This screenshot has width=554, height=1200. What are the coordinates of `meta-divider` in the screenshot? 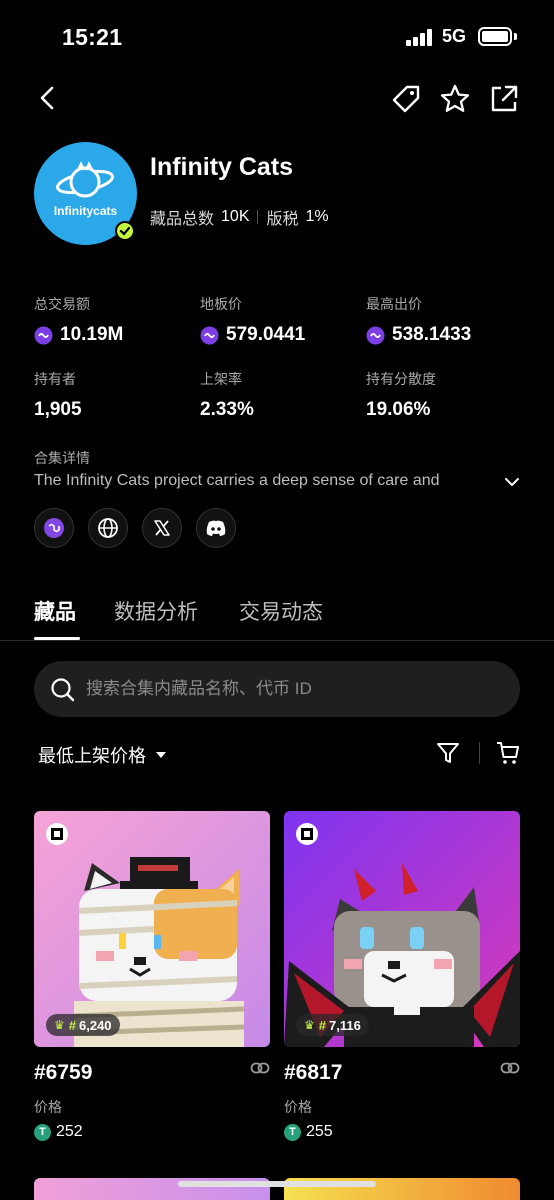 It's located at (258, 217).